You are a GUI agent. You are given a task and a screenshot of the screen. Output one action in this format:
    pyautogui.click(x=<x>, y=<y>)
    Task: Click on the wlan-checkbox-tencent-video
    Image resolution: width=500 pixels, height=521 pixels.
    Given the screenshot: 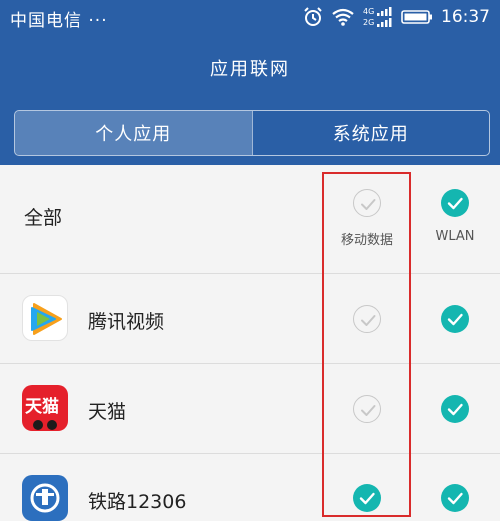 What is the action you would take?
    pyautogui.click(x=455, y=319)
    